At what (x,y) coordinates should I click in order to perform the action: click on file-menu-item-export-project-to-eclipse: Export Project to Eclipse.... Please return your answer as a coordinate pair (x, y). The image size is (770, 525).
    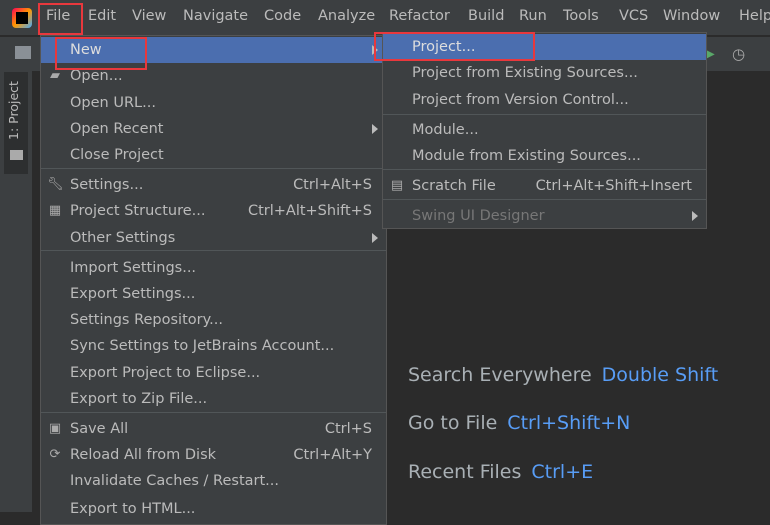
    Looking at the image, I should click on (213, 373).